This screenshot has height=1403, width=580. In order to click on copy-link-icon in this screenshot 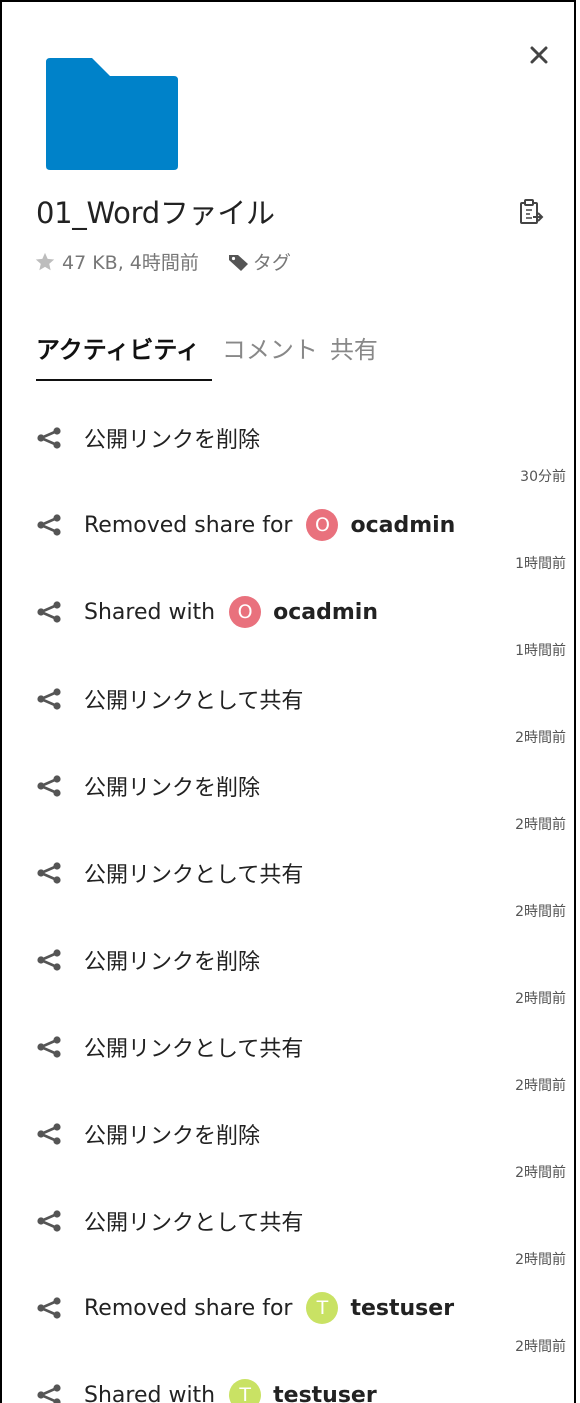, I will do `click(531, 213)`.